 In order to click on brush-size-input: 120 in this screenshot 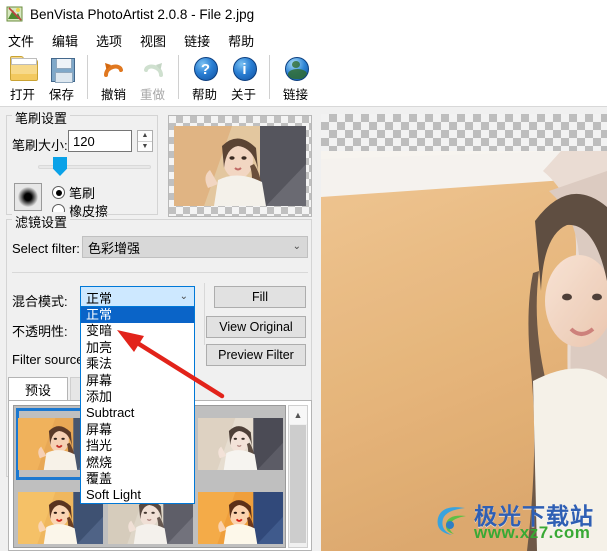, I will do `click(100, 141)`.